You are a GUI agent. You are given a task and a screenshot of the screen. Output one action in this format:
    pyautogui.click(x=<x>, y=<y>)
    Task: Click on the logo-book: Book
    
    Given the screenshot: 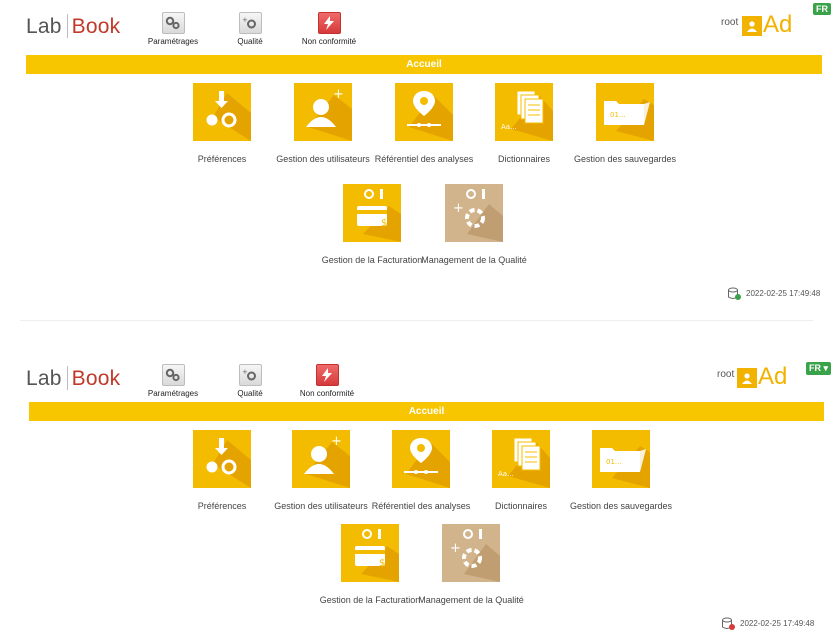 What is the action you would take?
    pyautogui.click(x=96, y=26)
    